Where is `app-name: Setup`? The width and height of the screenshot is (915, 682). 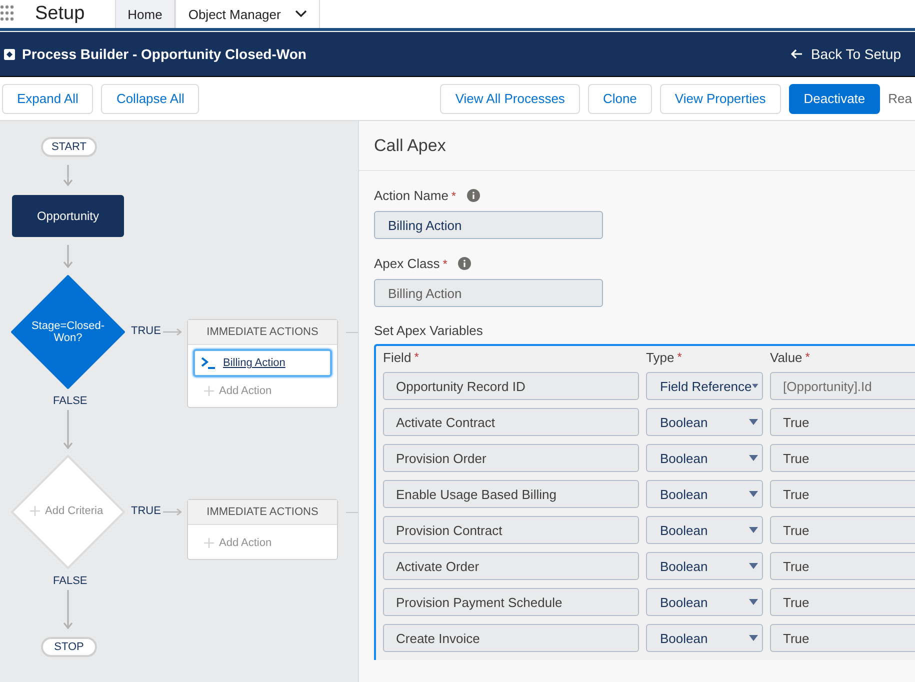 app-name: Setup is located at coordinates (60, 14).